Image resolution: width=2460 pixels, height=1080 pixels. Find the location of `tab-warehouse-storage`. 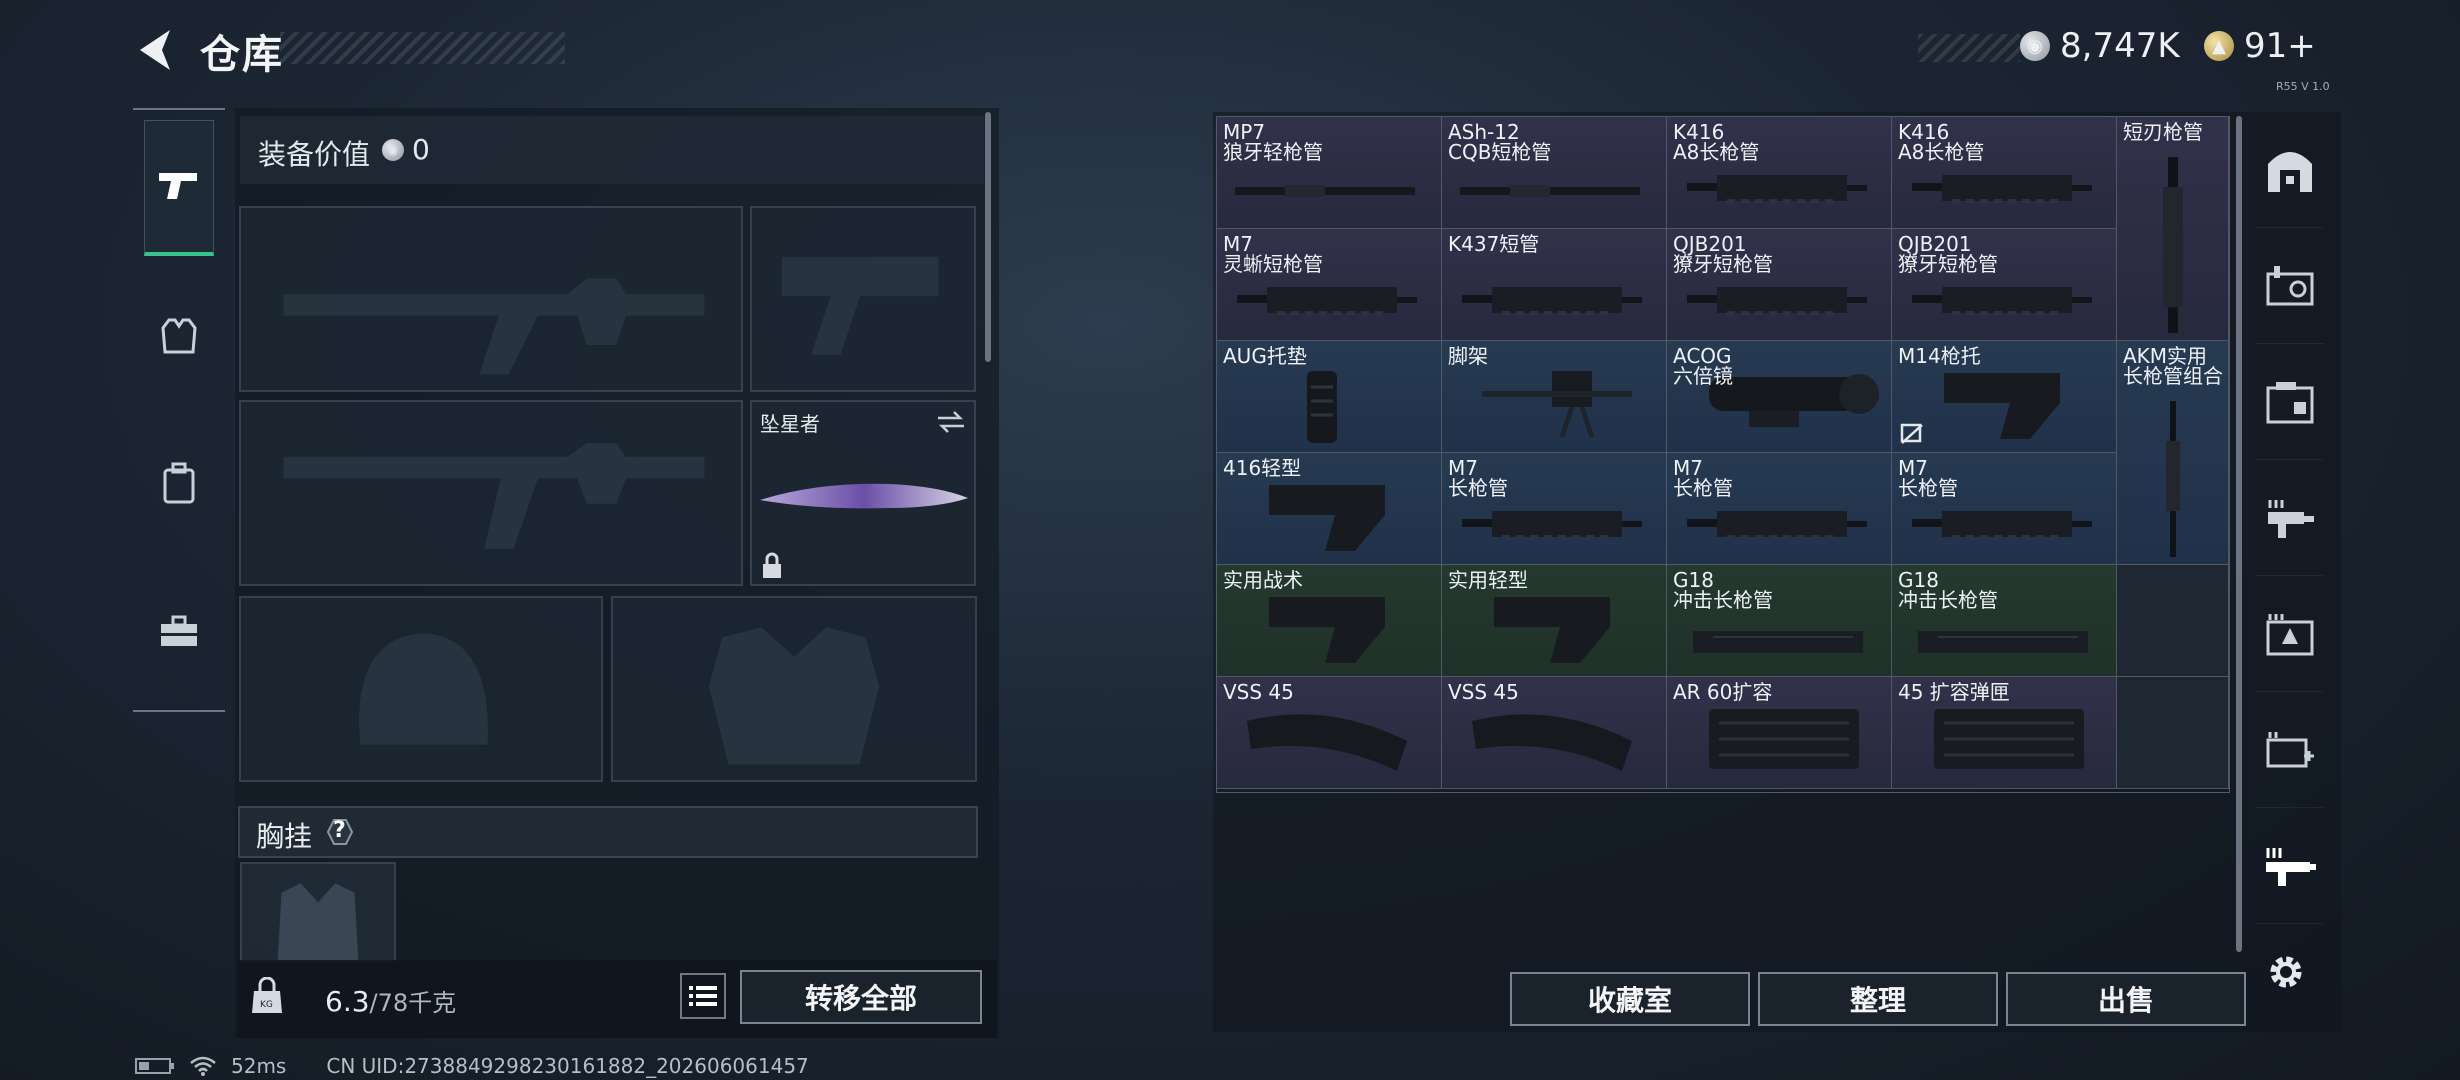

tab-warehouse-storage is located at coordinates (2290, 402).